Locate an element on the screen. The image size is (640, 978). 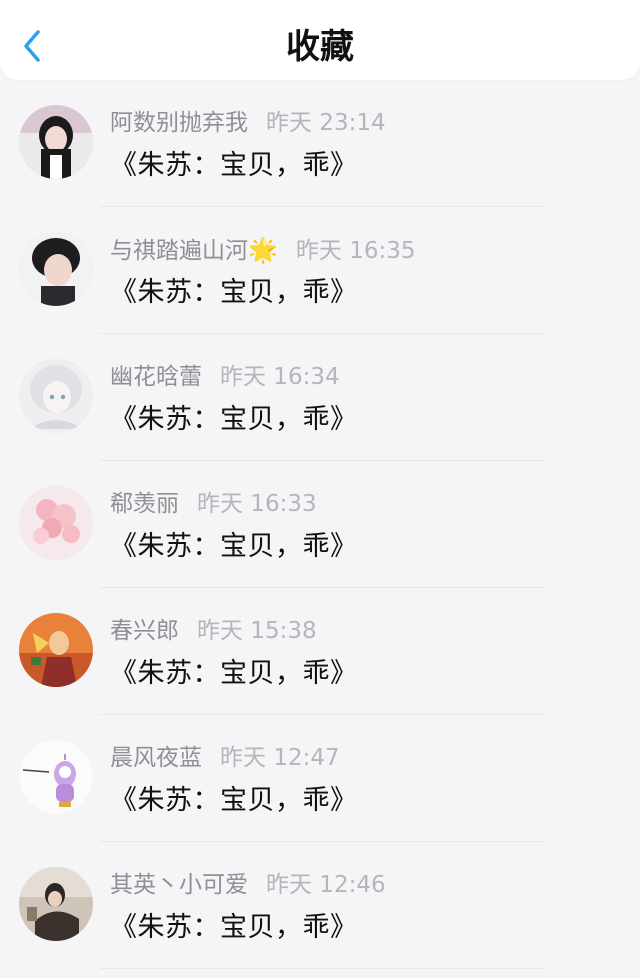
favorite-item: 春兴郎 昨天 15:38 《朱苏：宝贝，乖》 is located at coordinates (320, 651).